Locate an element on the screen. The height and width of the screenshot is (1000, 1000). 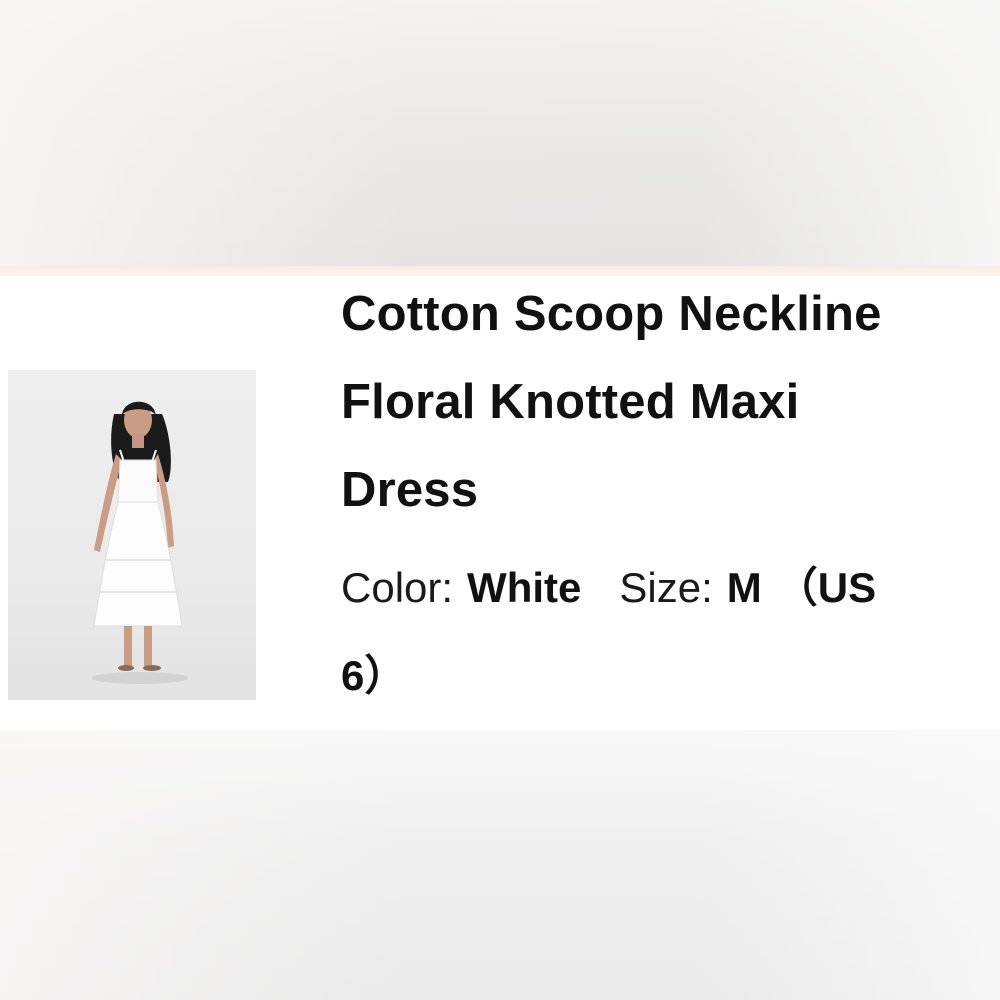
divider-line is located at coordinates (500, 271).